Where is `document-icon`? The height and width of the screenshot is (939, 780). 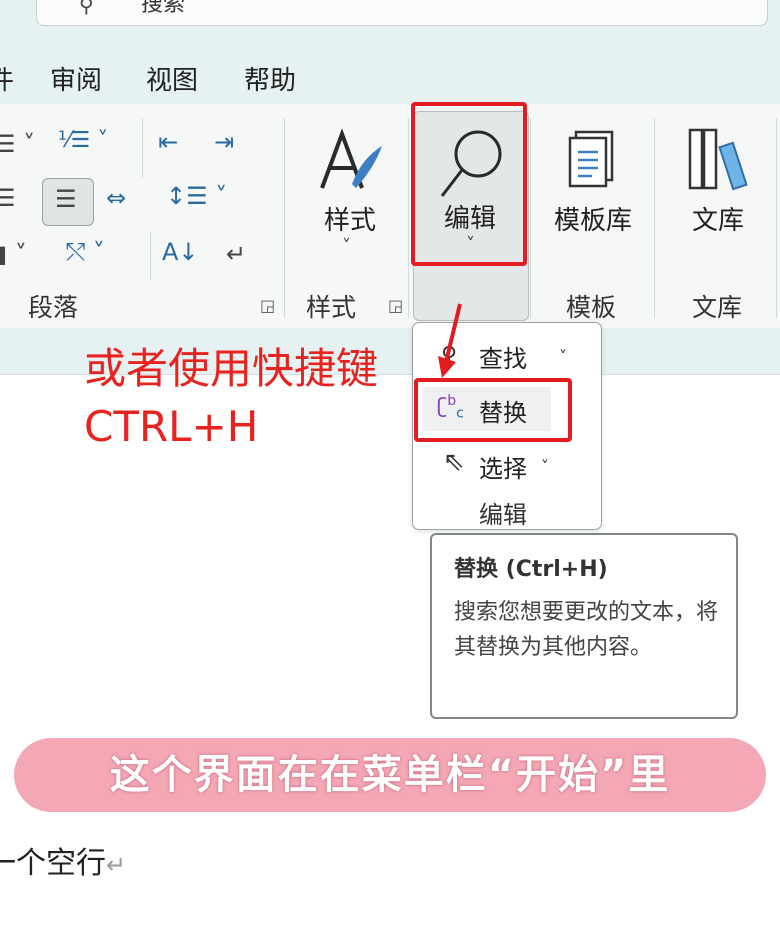
document-icon is located at coordinates (591, 159).